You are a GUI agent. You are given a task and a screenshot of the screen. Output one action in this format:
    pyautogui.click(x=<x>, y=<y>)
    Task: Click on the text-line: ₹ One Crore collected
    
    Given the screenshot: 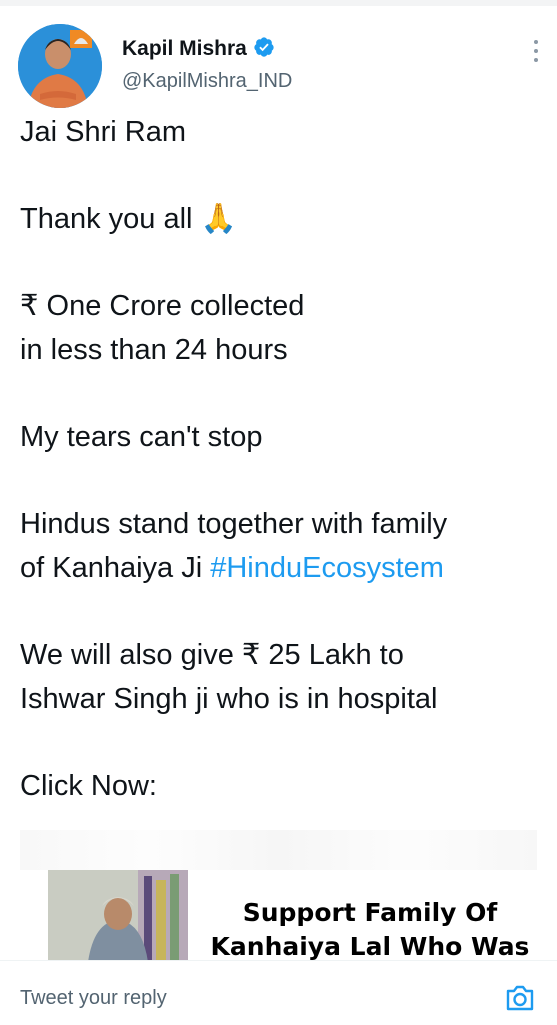 What is the action you would take?
    pyautogui.click(x=162, y=306)
    